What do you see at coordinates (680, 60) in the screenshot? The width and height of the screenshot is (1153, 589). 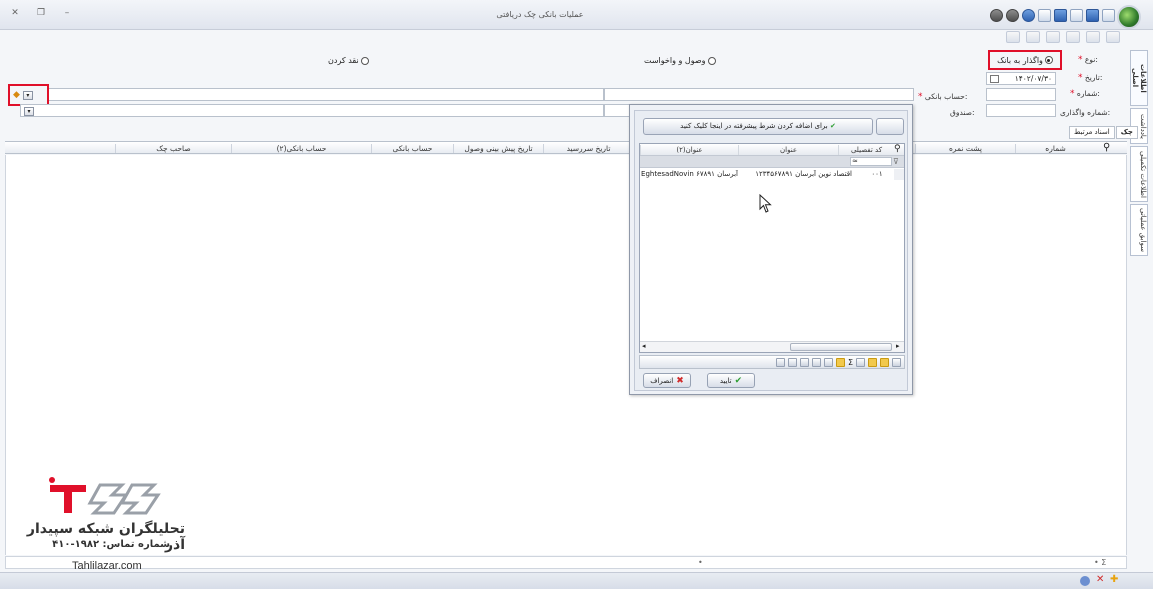 I see `radio-collect-protest: وصول و واخواست` at bounding box center [680, 60].